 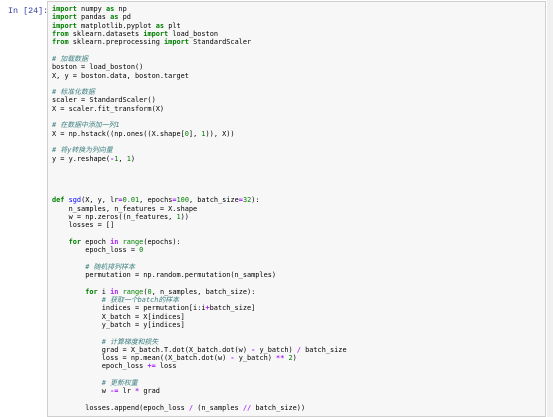 What do you see at coordinates (162, 241) in the screenshot?
I see `code-token: (epochs):` at bounding box center [162, 241].